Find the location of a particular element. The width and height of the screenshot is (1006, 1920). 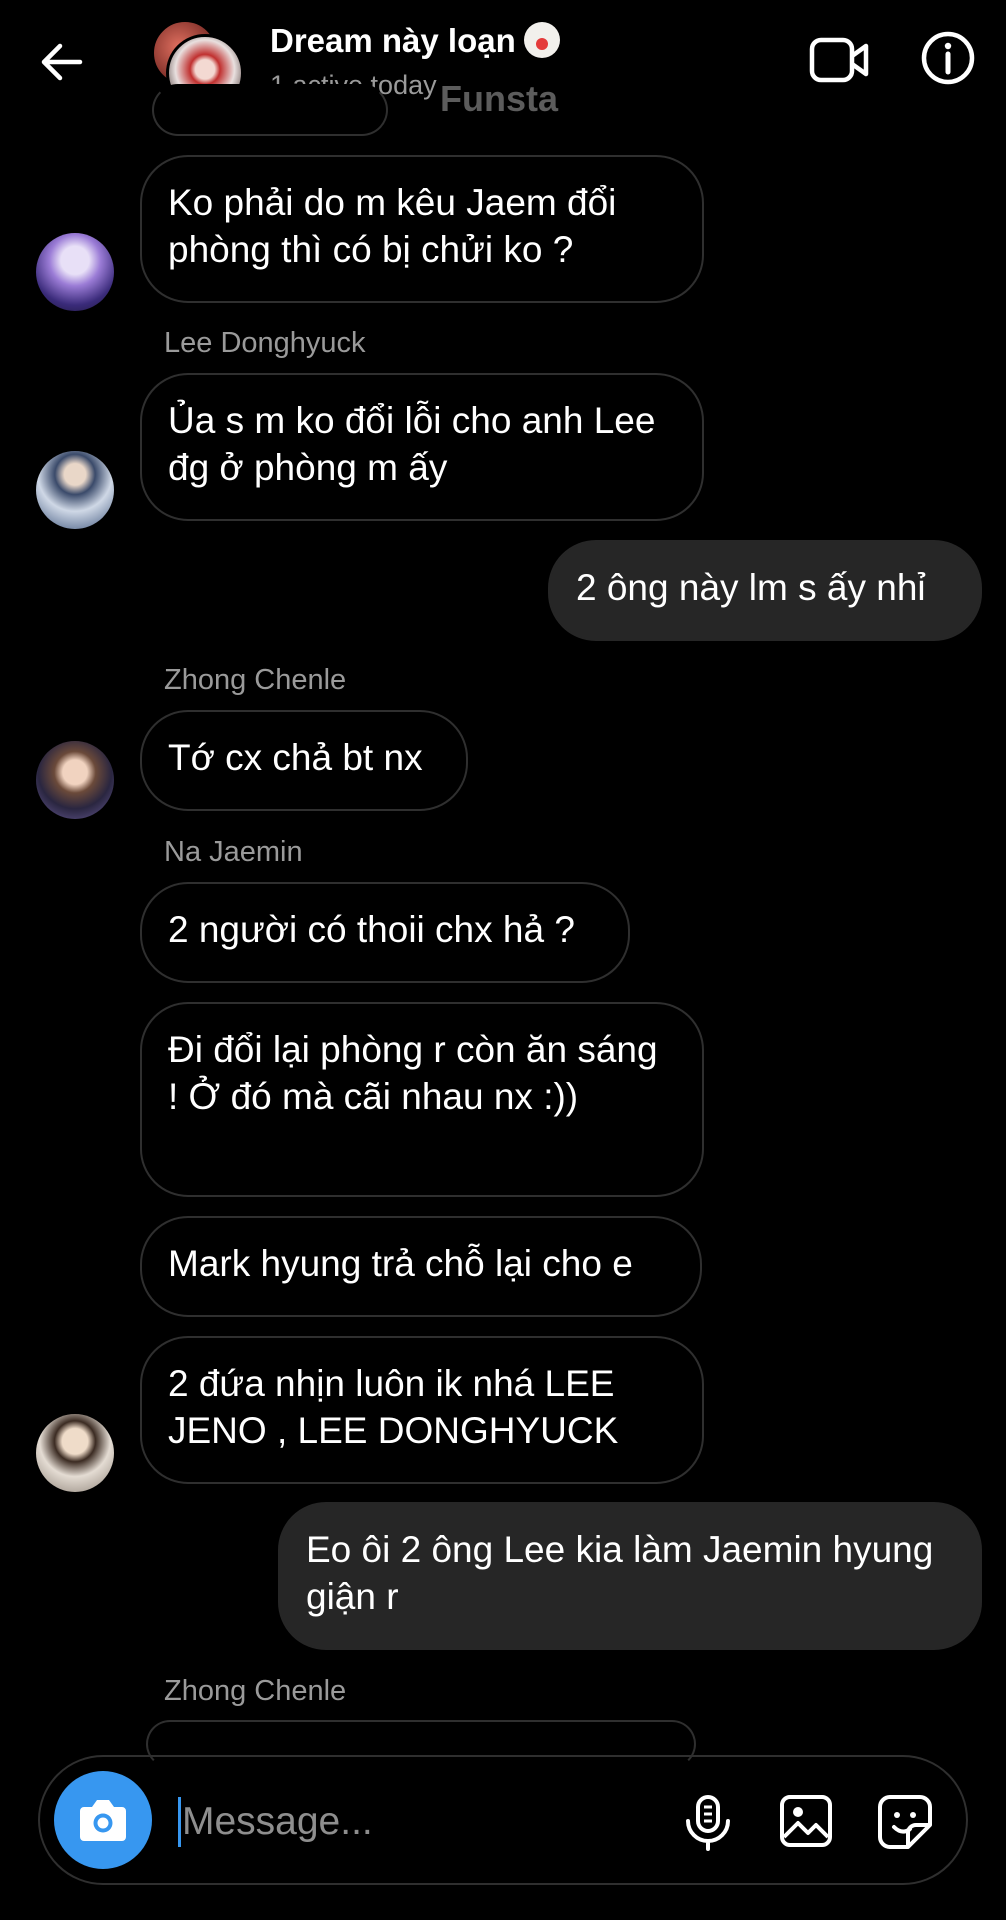

message-text: 2 ông này lm s ấy nhỉ is located at coordinates (751, 587).